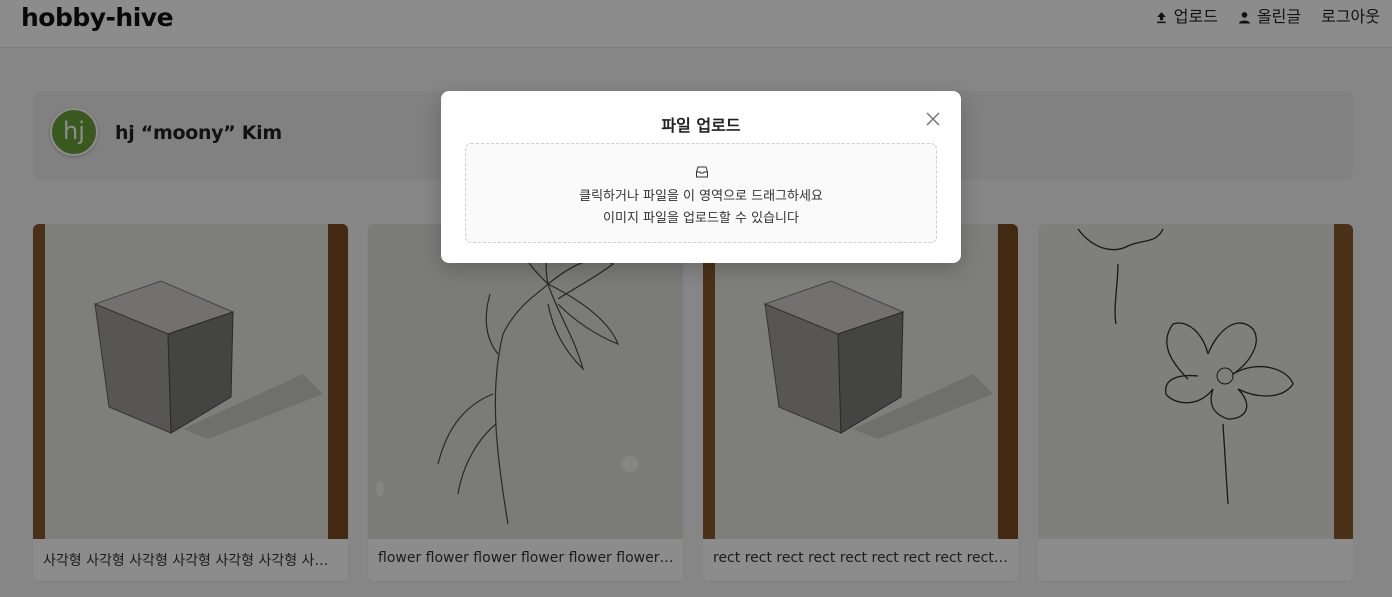 The height and width of the screenshot is (597, 1392). Describe the element at coordinates (701, 125) in the screenshot. I see `modal-title: 파일 업로드` at that location.